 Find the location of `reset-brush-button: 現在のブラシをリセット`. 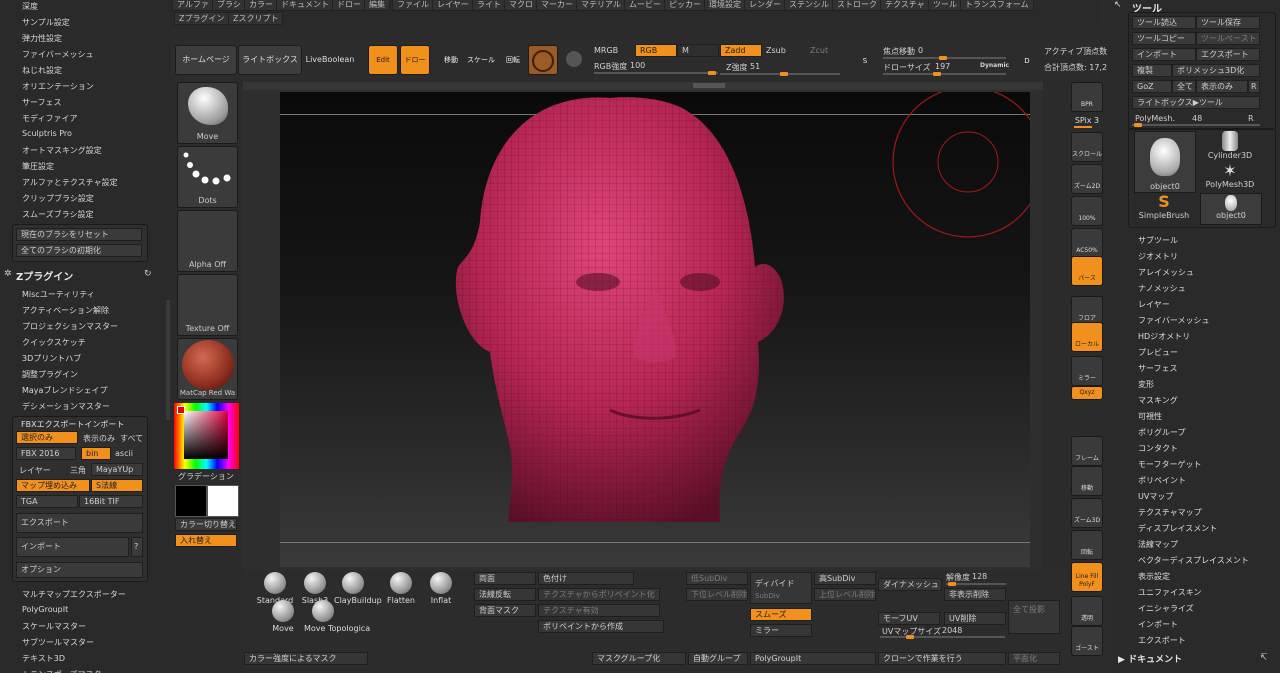

reset-brush-button: 現在のブラシをリセット is located at coordinates (79, 234).